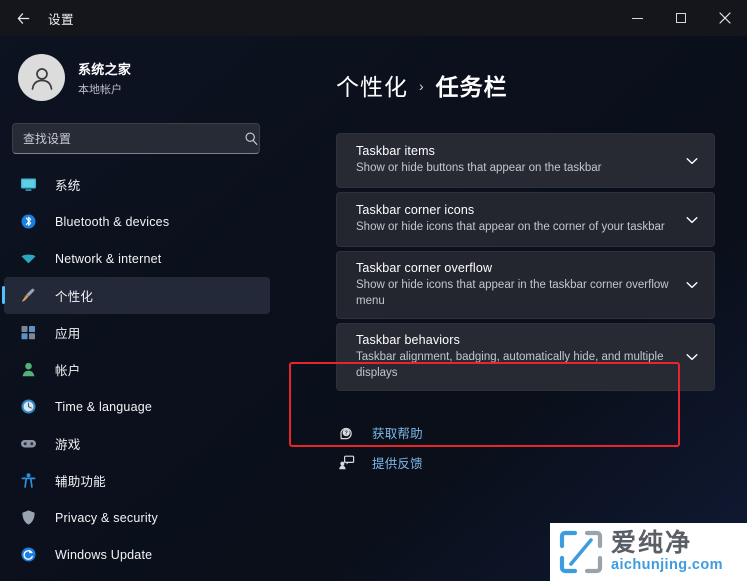 The width and height of the screenshot is (747, 581). I want to click on sidebar-item-label: 游戏, so click(68, 445).